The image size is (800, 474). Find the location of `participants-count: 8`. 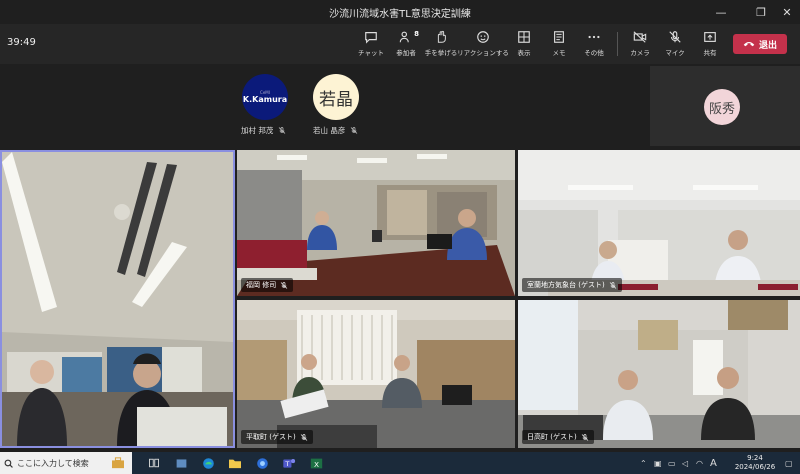

participants-count: 8 is located at coordinates (416, 34).